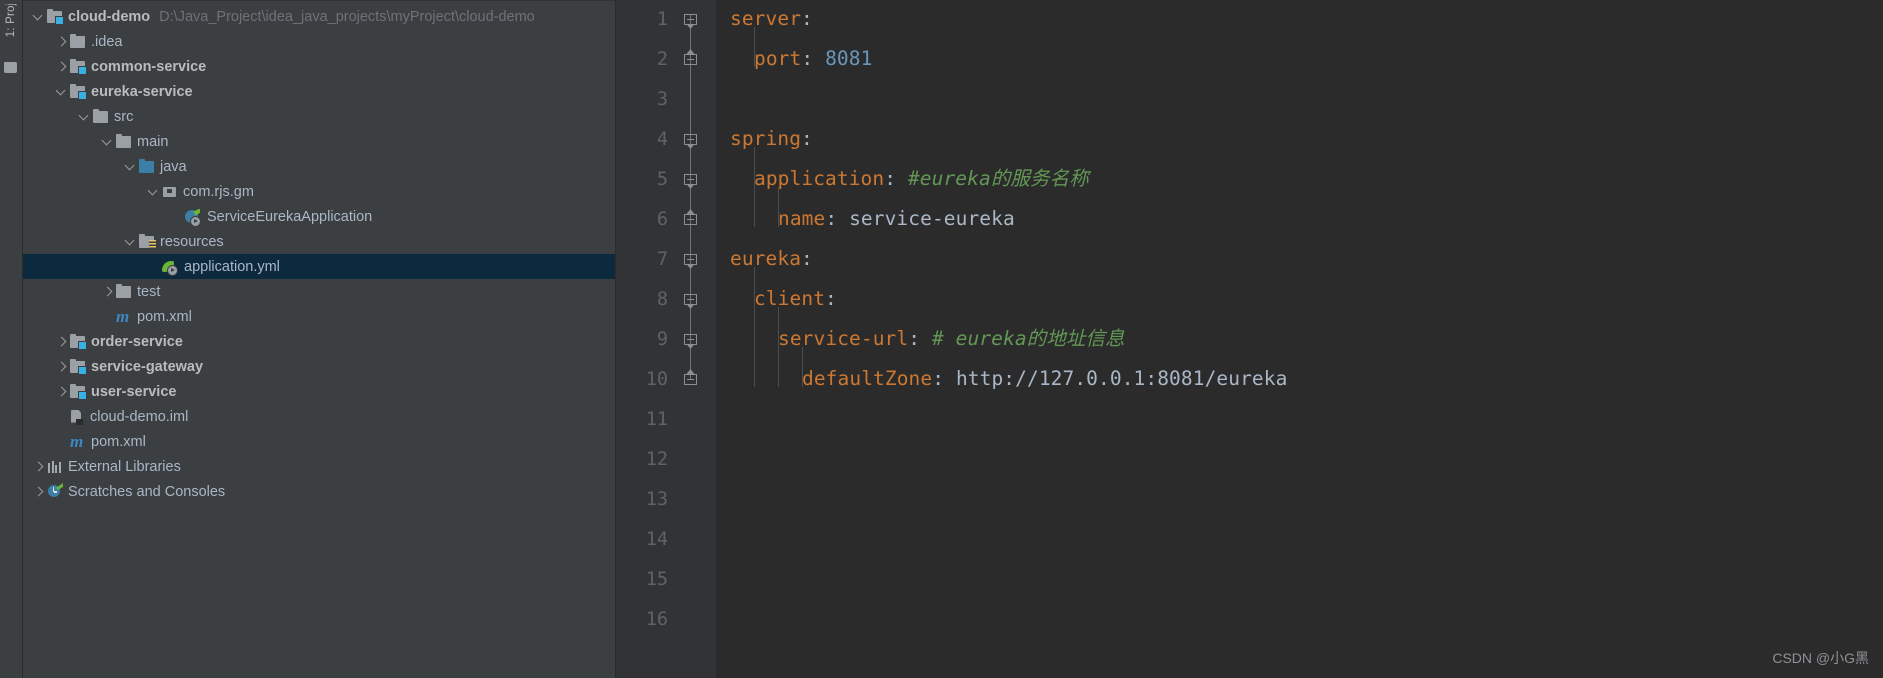  What do you see at coordinates (123, 316) in the screenshot?
I see `maven-file-icon: m` at bounding box center [123, 316].